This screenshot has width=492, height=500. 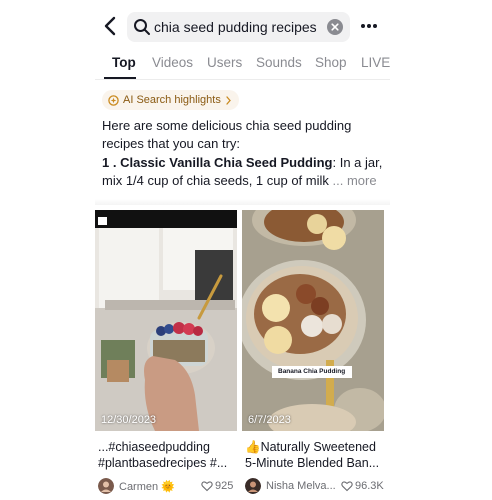 I want to click on search-header: chia seed pudding recipes, so click(x=246, y=25).